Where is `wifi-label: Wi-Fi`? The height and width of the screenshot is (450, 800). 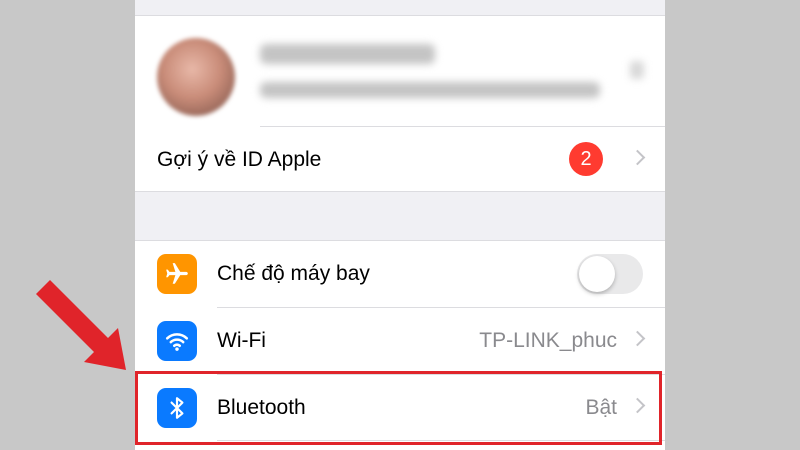
wifi-label: Wi-Fi is located at coordinates (241, 340).